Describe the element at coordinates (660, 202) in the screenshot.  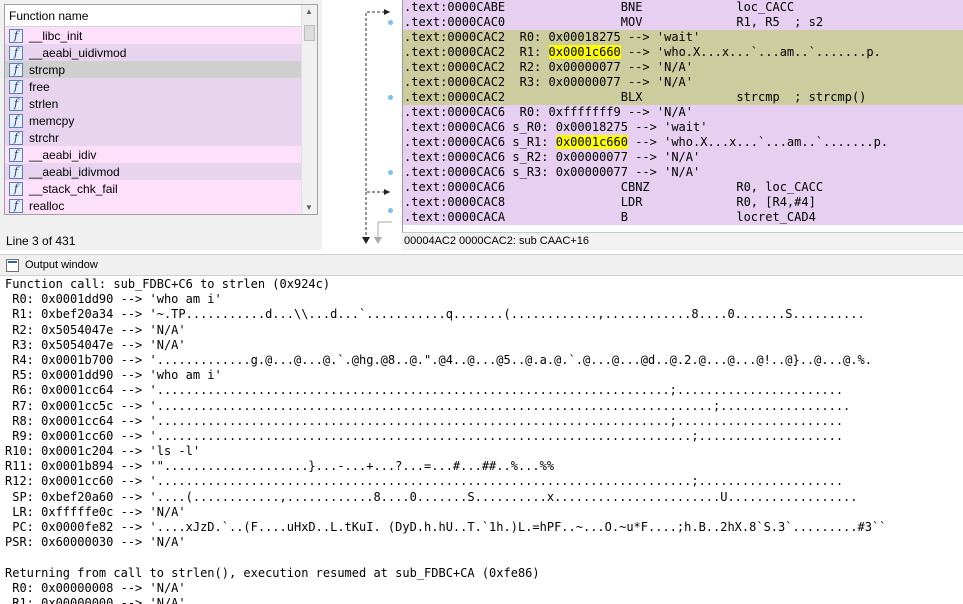
I see `disasm-body: LDR R0, [R4,#4]` at that location.